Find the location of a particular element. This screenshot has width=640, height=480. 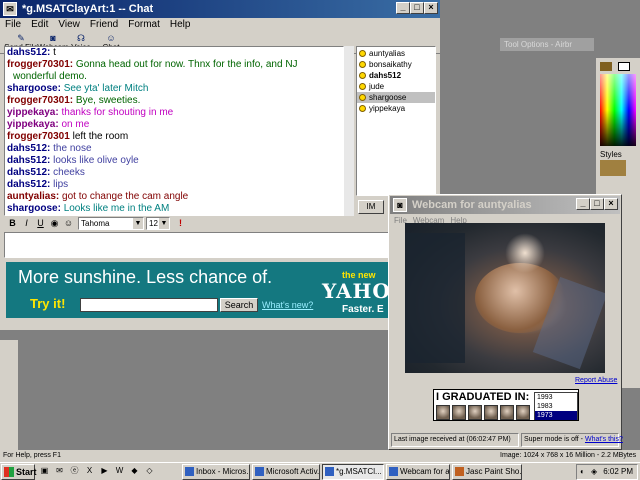

background-swatch is located at coordinates (624, 66).